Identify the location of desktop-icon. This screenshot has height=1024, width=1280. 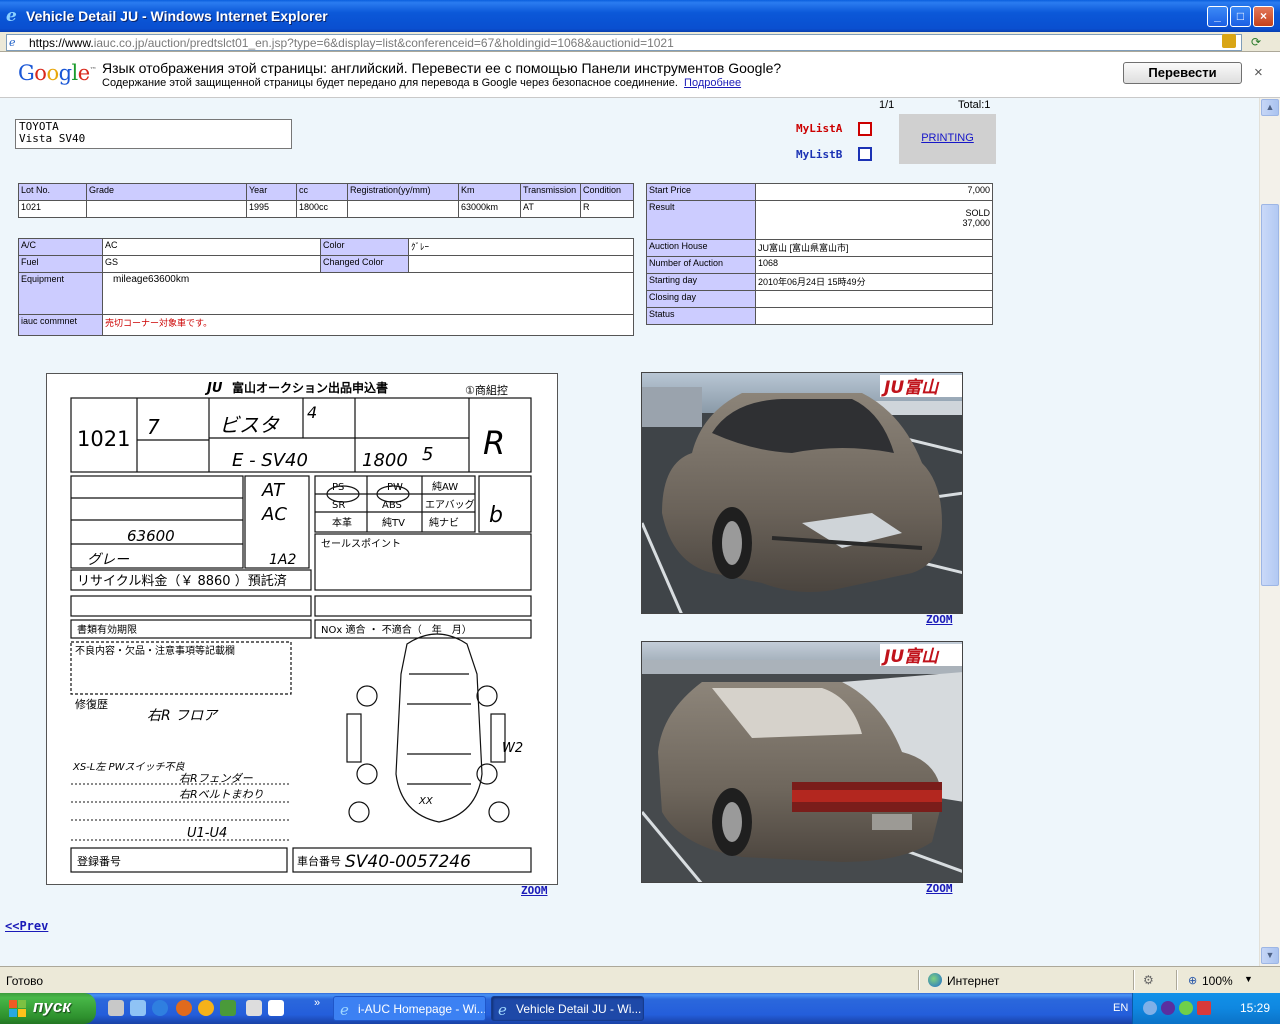
(116, 1008).